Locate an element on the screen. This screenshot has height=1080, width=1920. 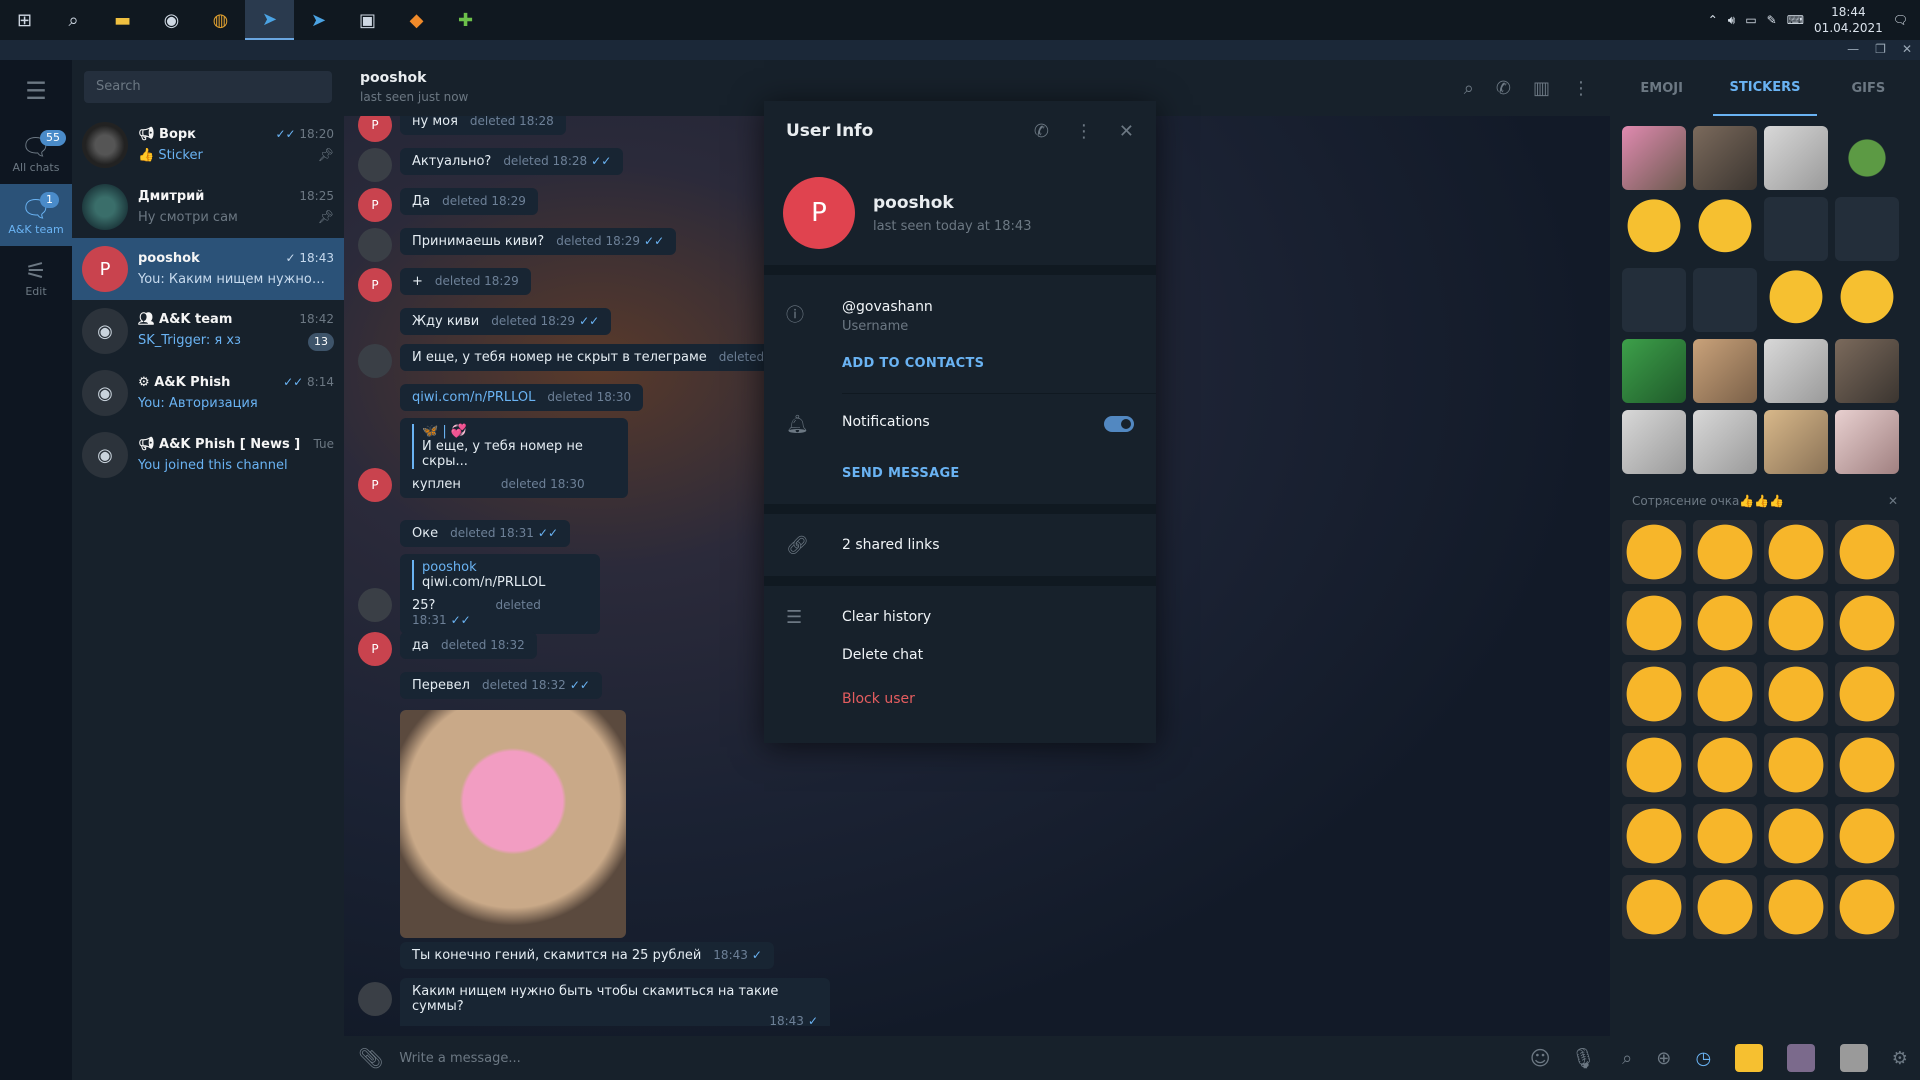
close-window-icon: ✕ is located at coordinates (1907, 49).